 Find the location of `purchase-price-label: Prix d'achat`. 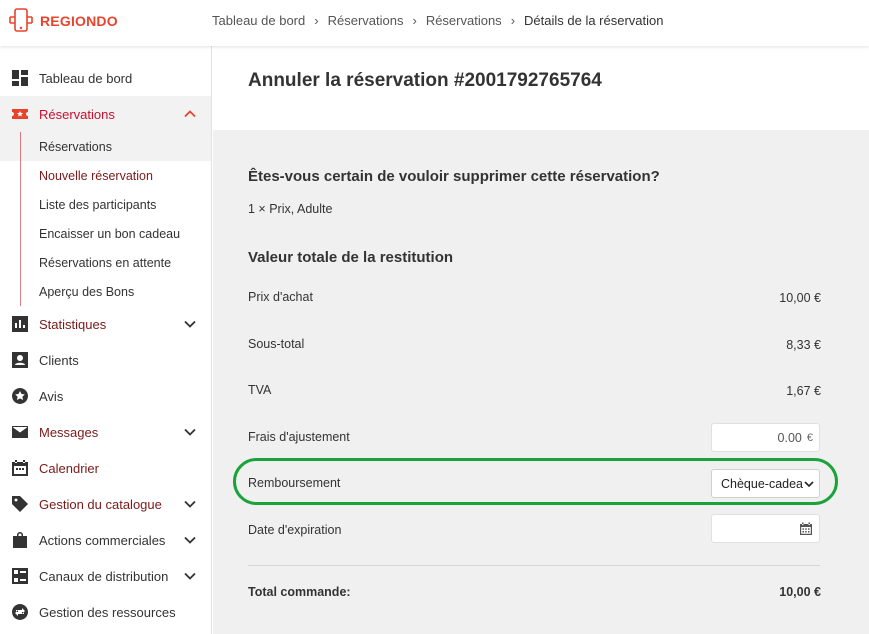

purchase-price-label: Prix d'achat is located at coordinates (280, 297).